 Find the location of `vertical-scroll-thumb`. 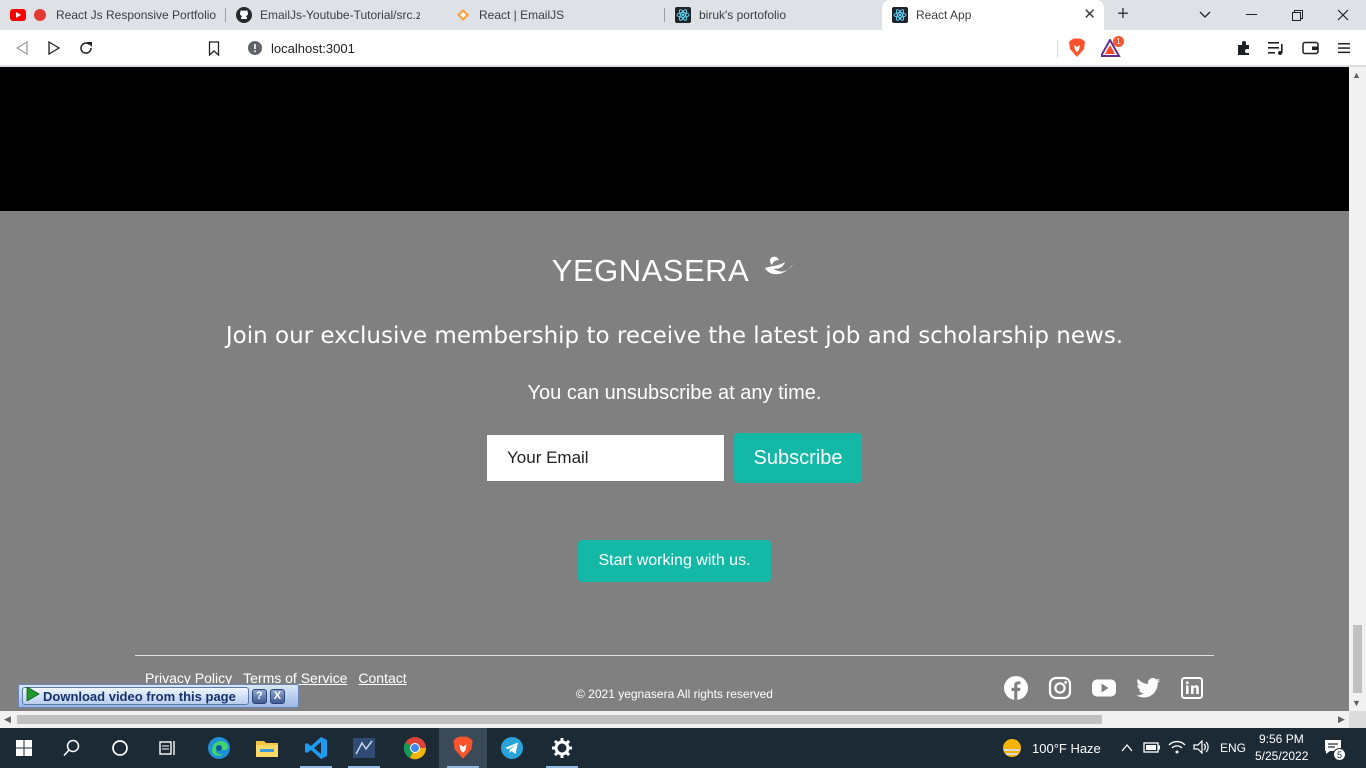

vertical-scroll-thumb is located at coordinates (1357, 659).